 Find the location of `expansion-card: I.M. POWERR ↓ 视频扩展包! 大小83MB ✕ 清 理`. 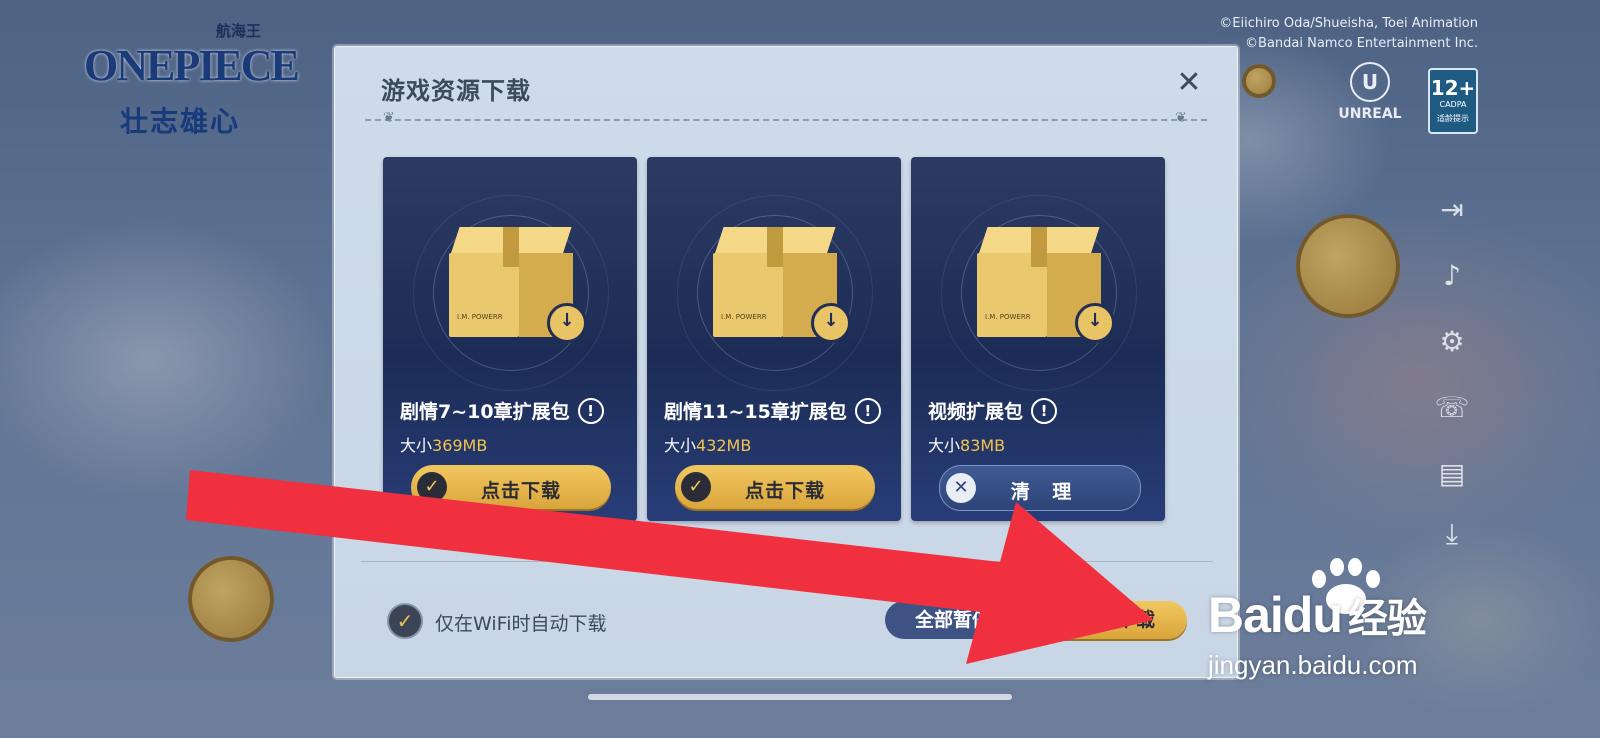

expansion-card: I.M. POWERR ↓ 视频扩展包! 大小83MB ✕ 清 理 is located at coordinates (1038, 339).